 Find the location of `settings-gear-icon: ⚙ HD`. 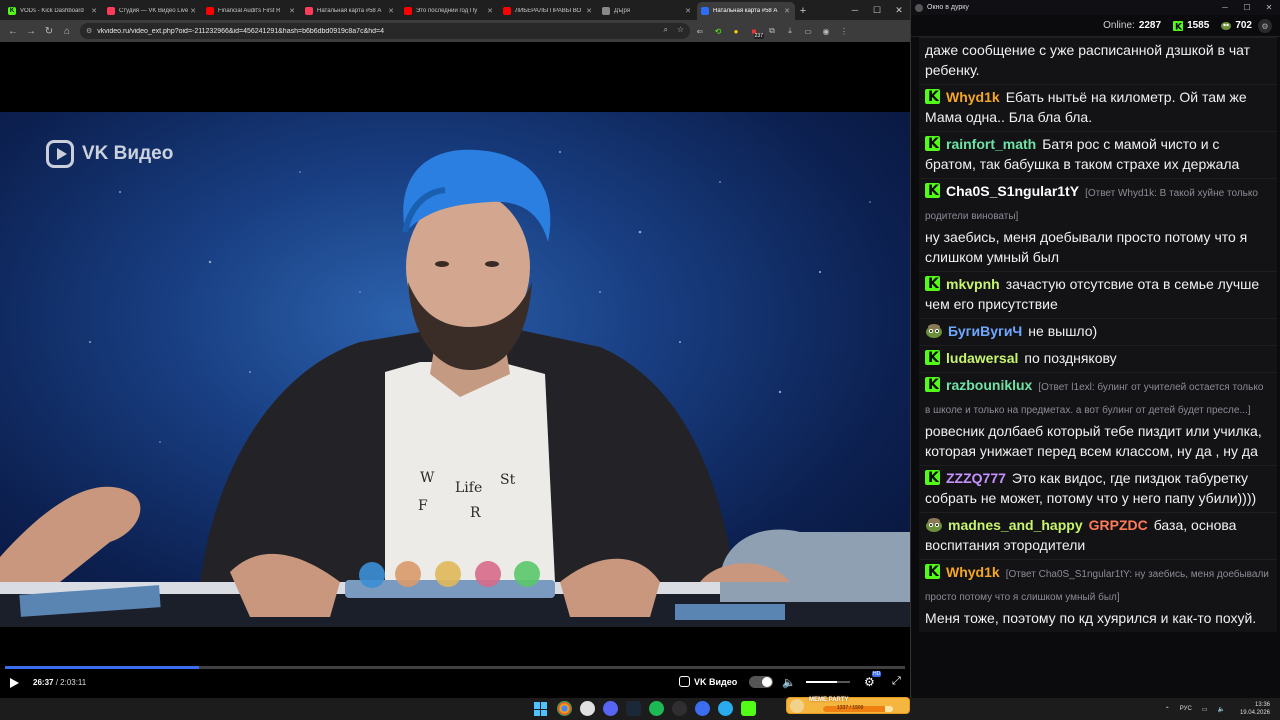

settings-gear-icon: ⚙ HD is located at coordinates (873, 680).